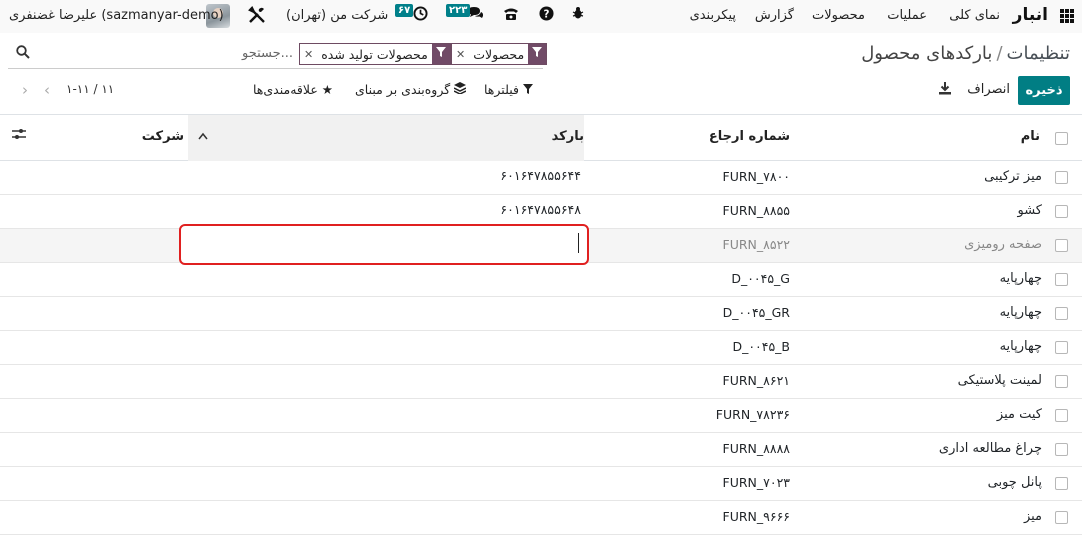 This screenshot has width=1082, height=535. I want to click on column-header-barcode: بارکد, so click(568, 136).